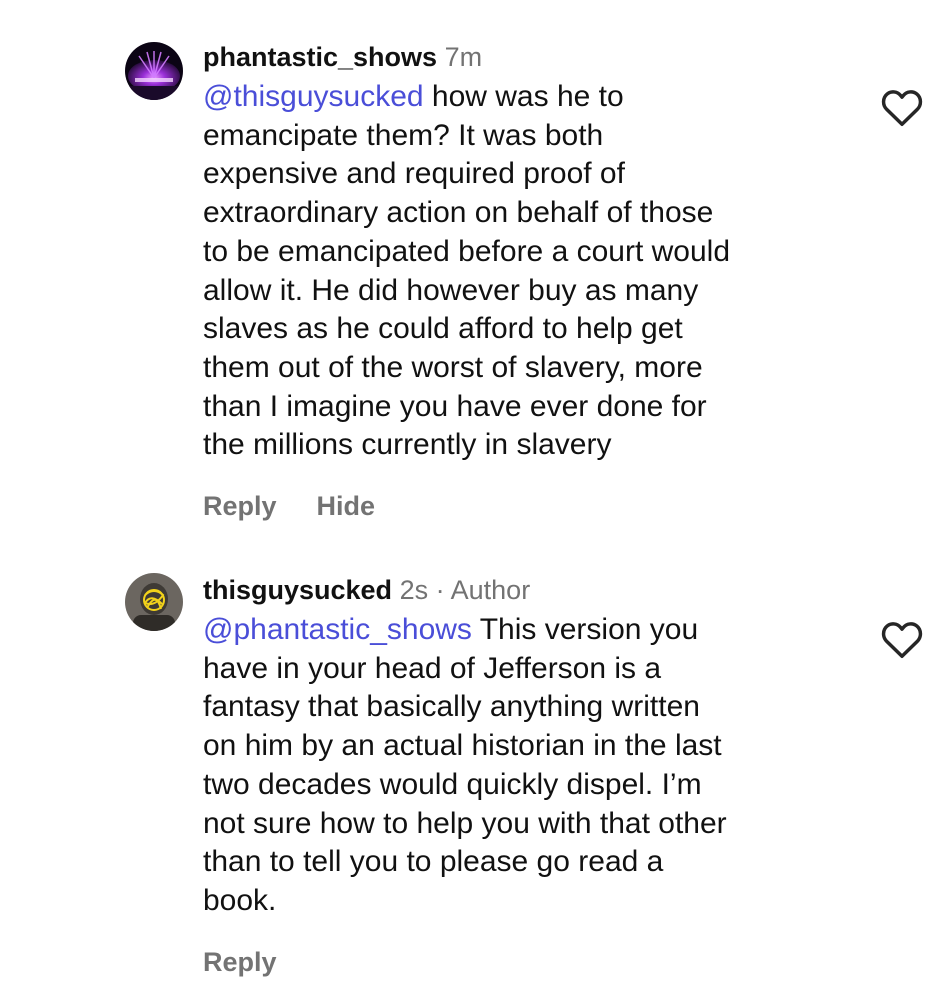 Image resolution: width=944 pixels, height=1000 pixels. Describe the element at coordinates (467, 251) in the screenshot. I see `comment-line: to be emancipated before a court would` at that location.